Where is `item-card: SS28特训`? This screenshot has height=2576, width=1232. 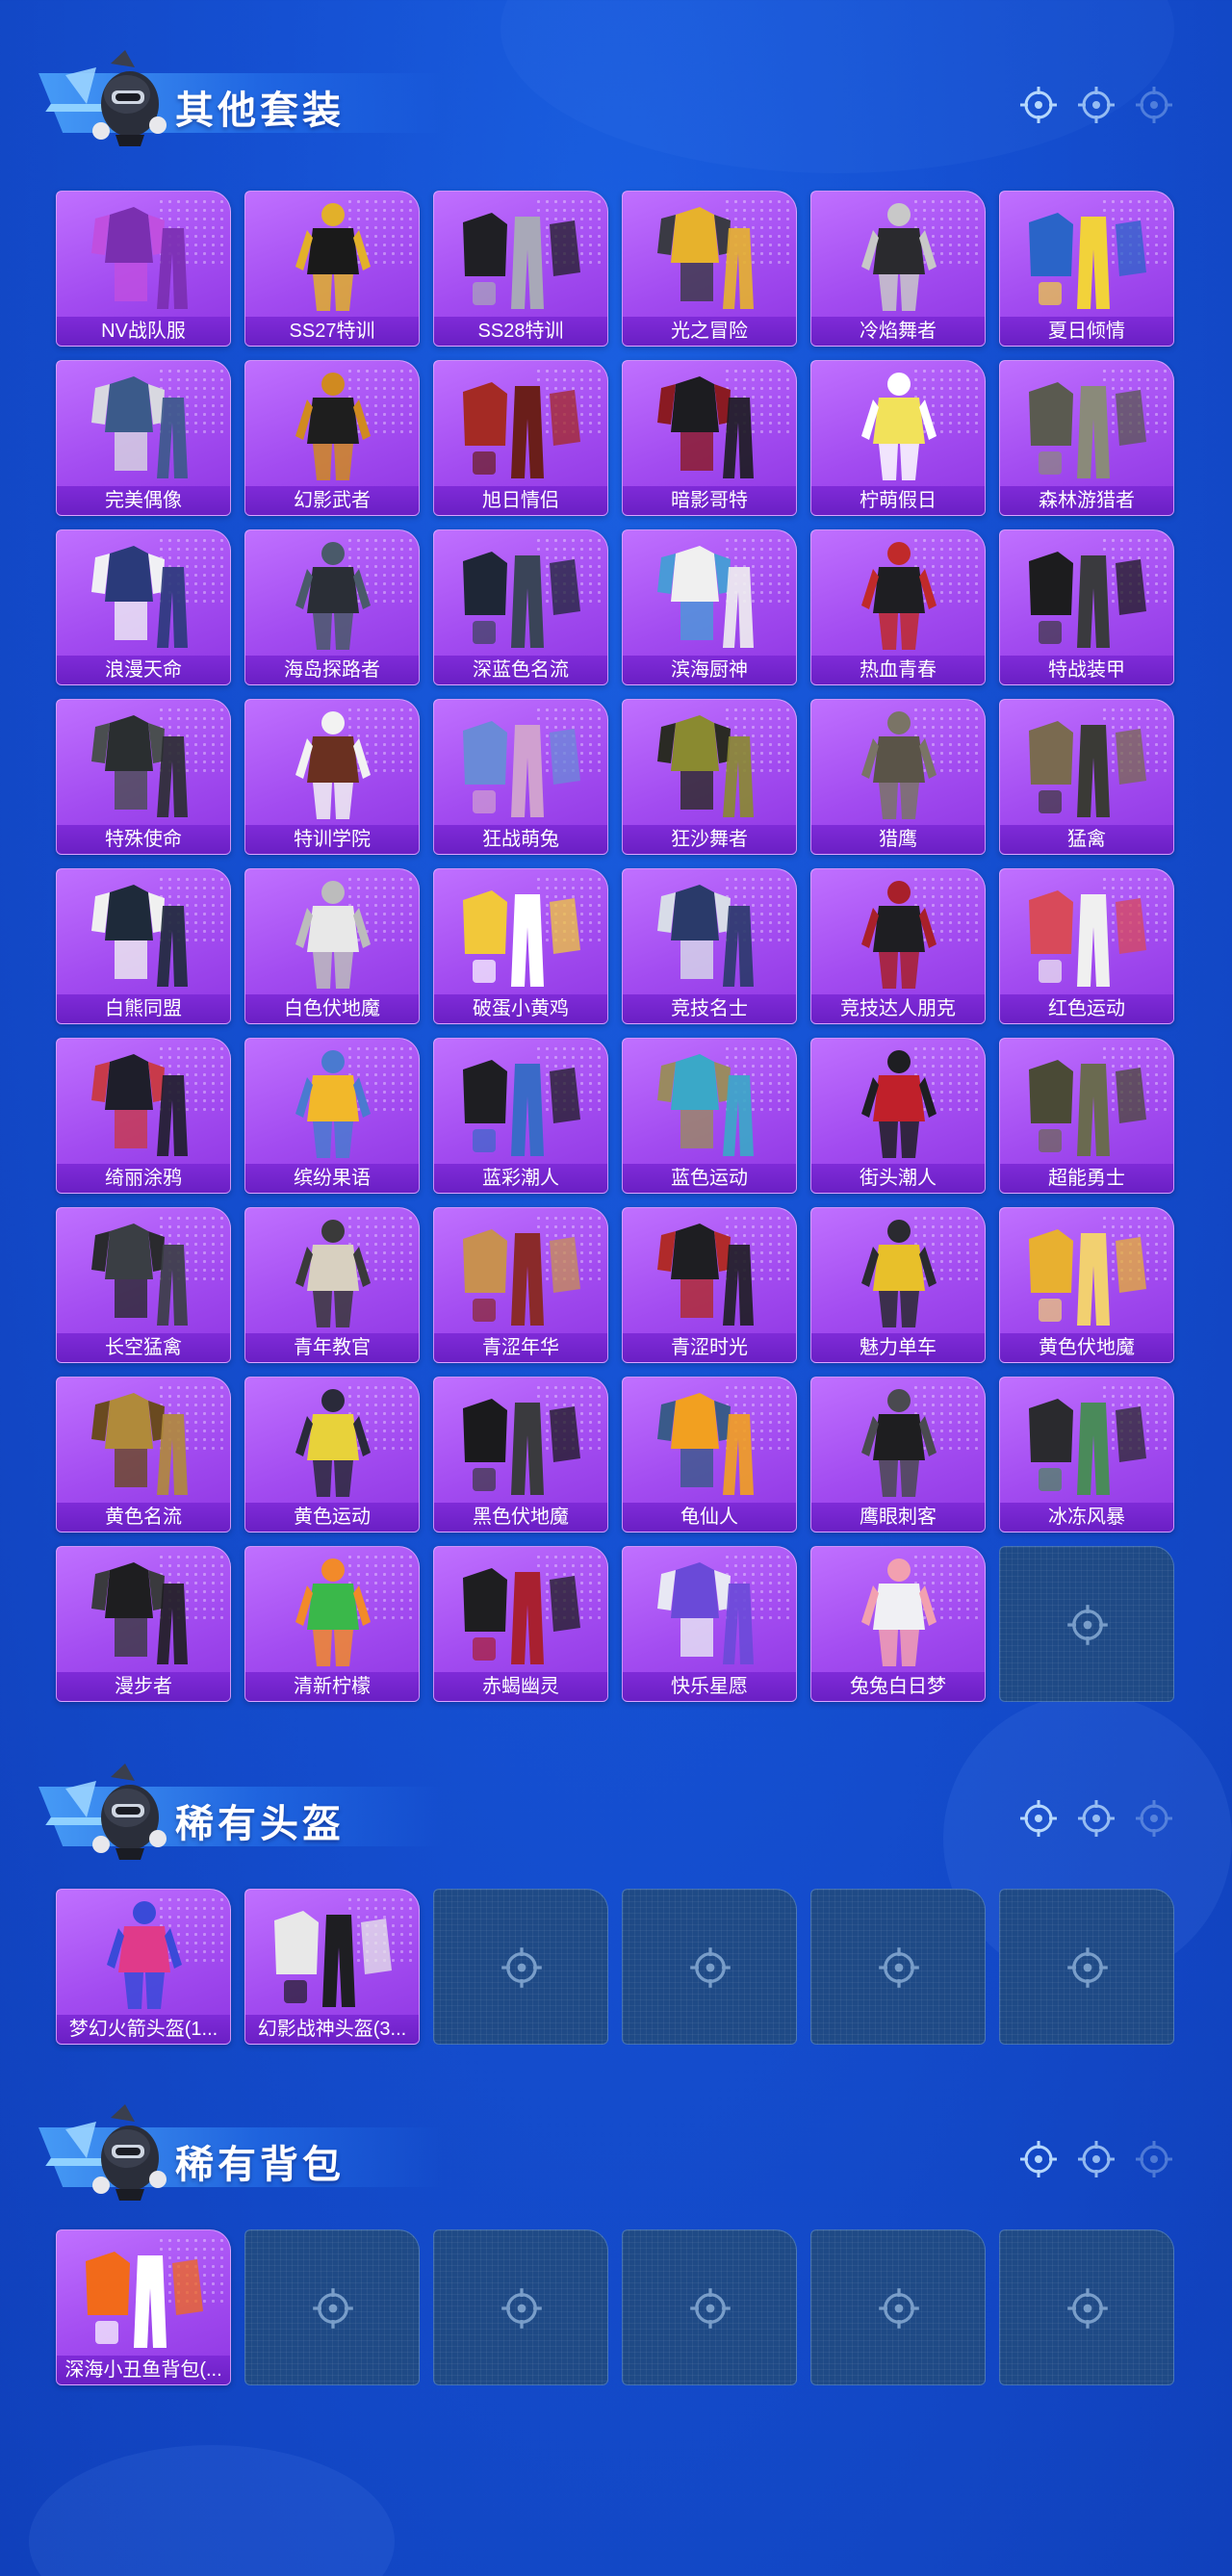 item-card: SS28特训 is located at coordinates (520, 269).